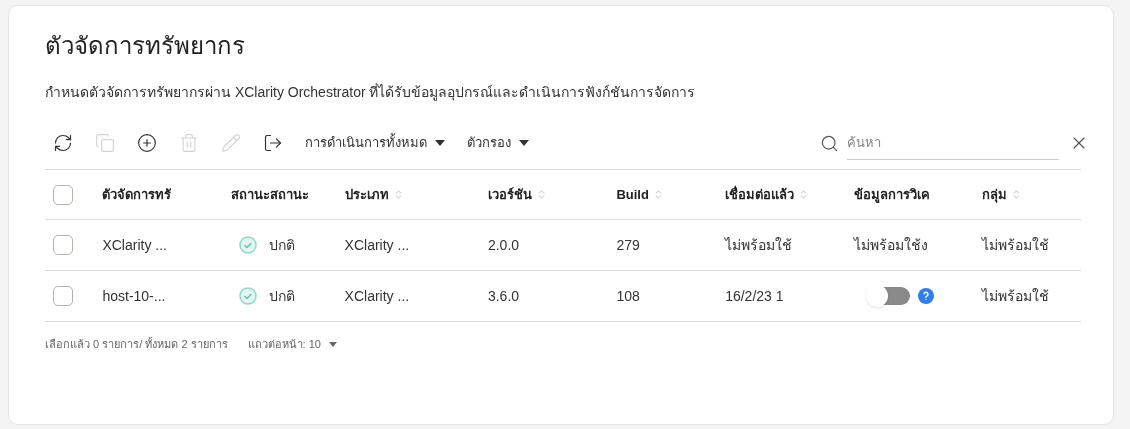 The height and width of the screenshot is (429, 1130). What do you see at coordinates (628, 296) in the screenshot?
I see `table-cell-text: 108` at bounding box center [628, 296].